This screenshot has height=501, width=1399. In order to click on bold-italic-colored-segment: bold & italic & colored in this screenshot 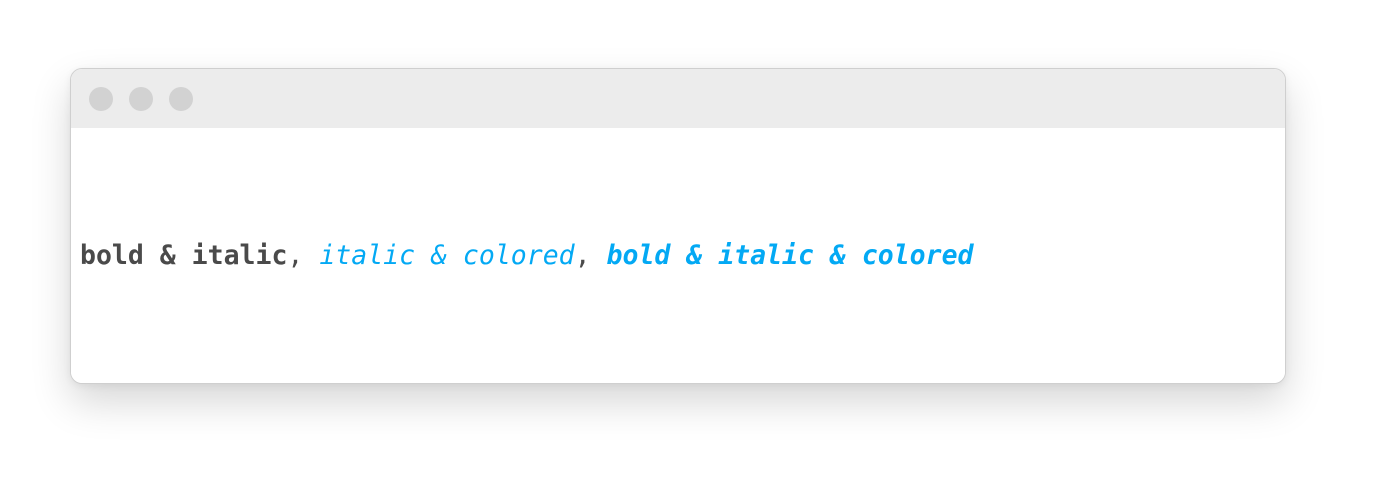, I will do `click(790, 255)`.